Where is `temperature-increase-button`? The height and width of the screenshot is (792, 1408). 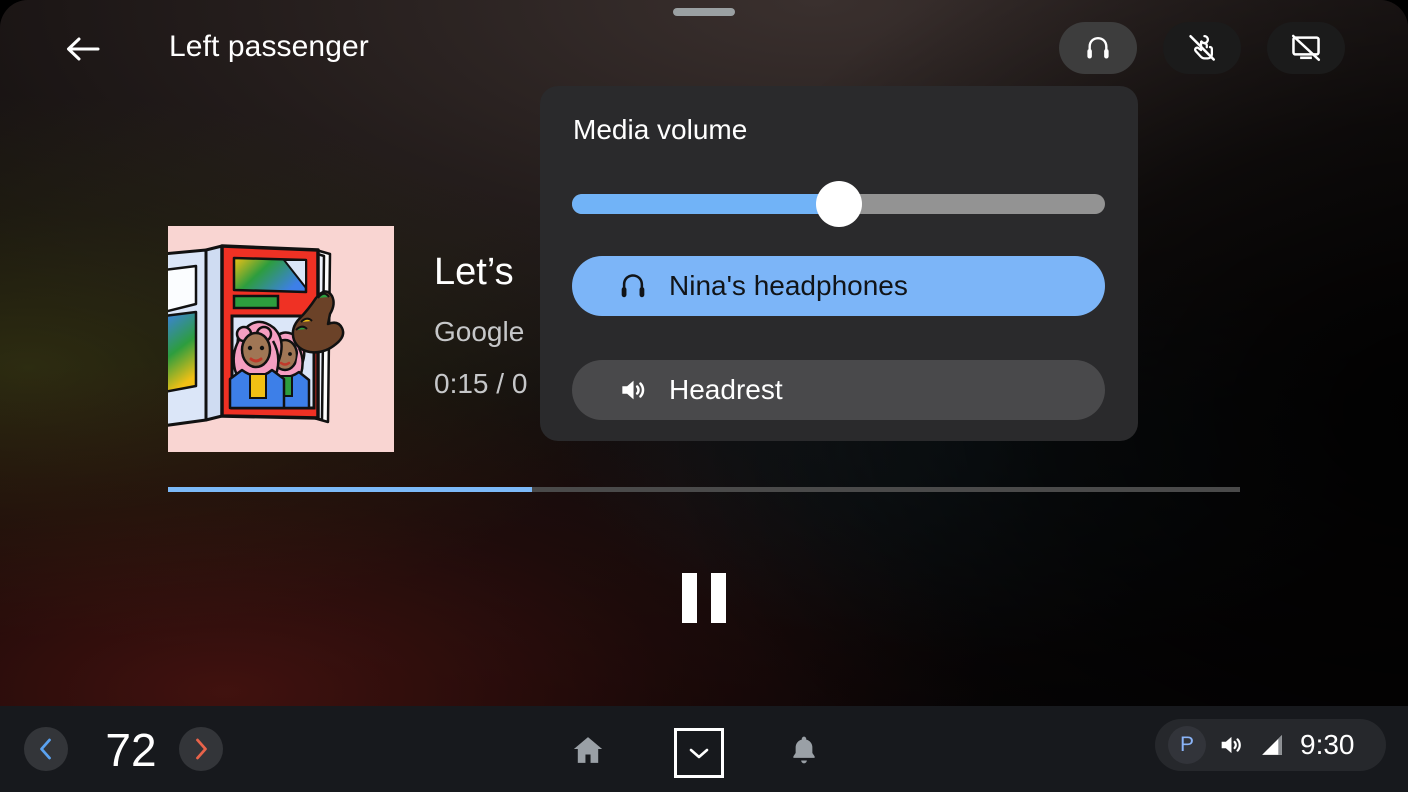 temperature-increase-button is located at coordinates (201, 749).